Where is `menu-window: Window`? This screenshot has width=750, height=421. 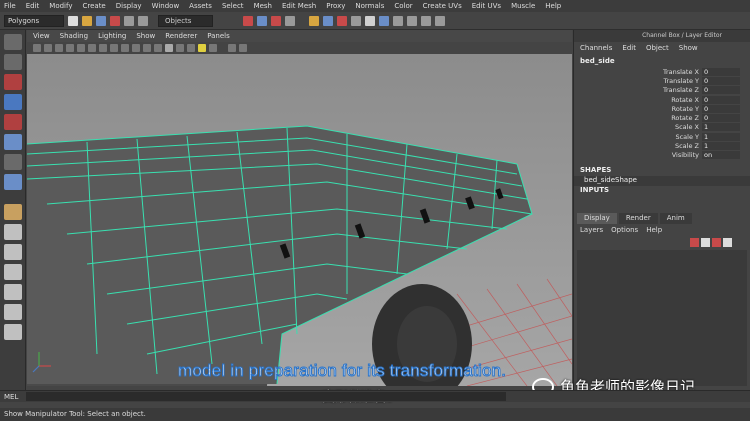 menu-window: Window is located at coordinates (166, 6).